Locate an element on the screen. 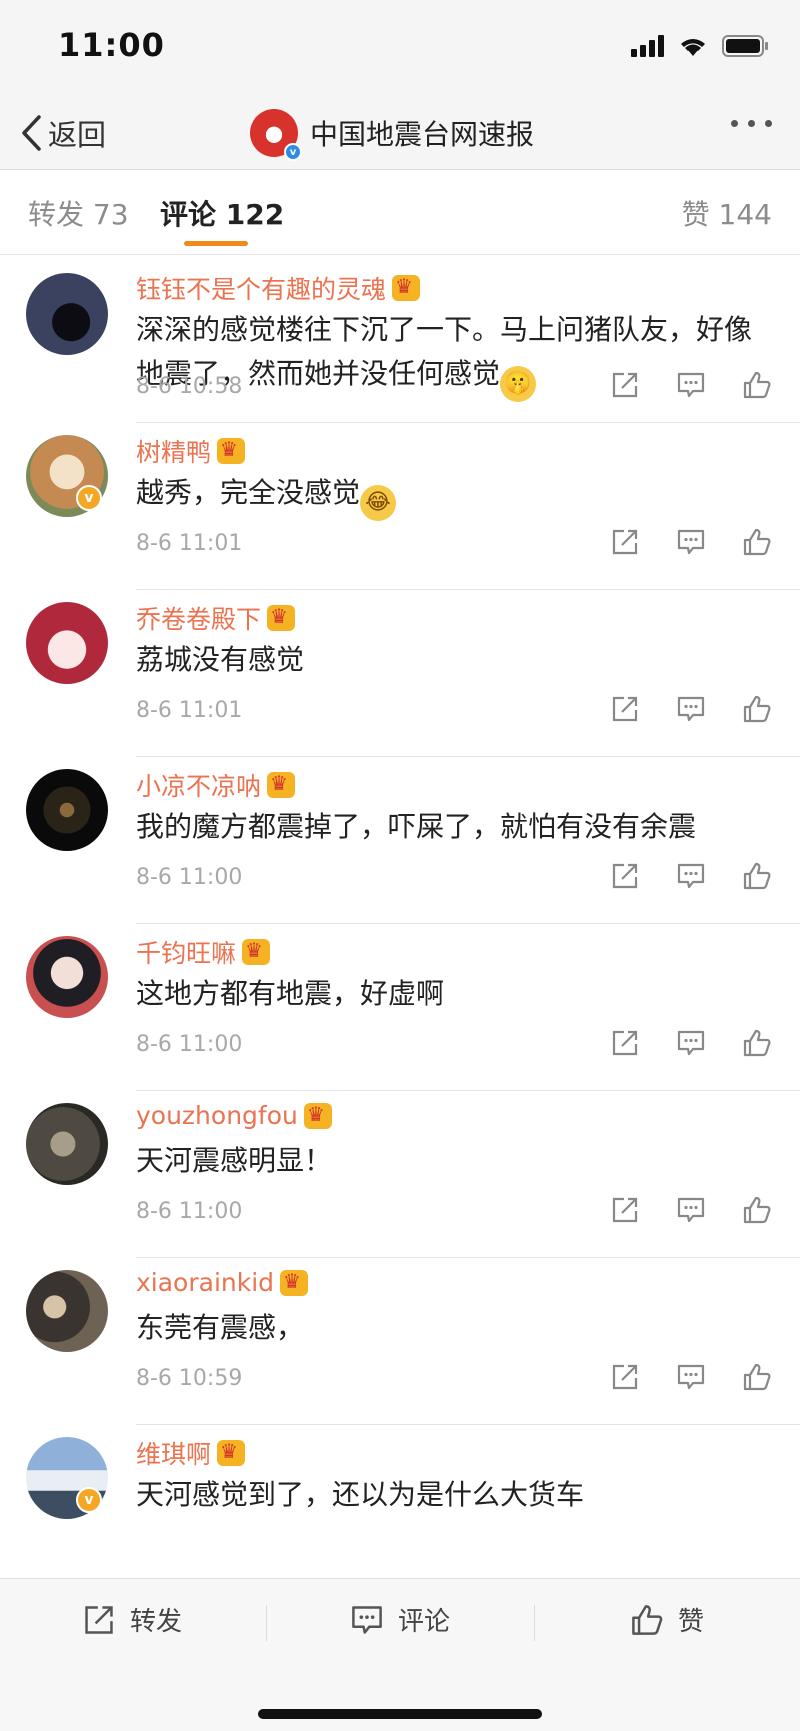  cellular-signal-icon is located at coordinates (647, 46).